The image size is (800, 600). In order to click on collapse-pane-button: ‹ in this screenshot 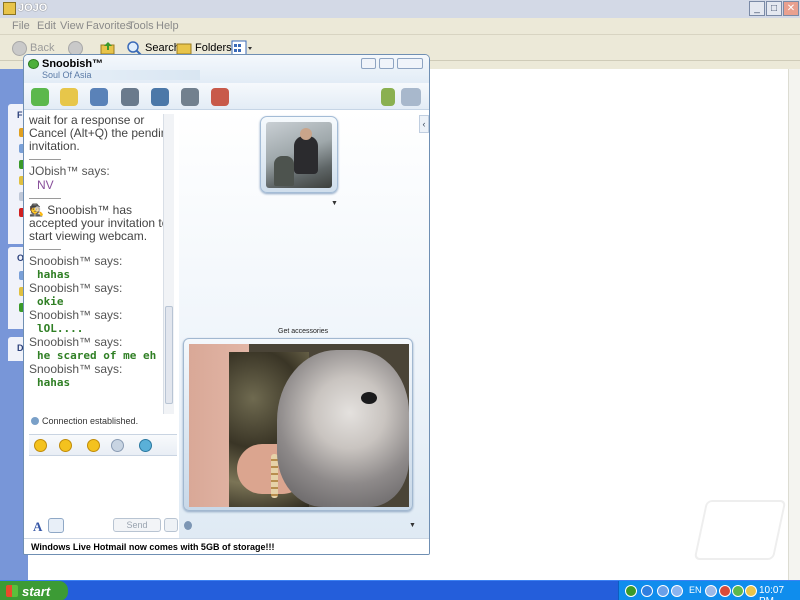, I will do `click(424, 124)`.